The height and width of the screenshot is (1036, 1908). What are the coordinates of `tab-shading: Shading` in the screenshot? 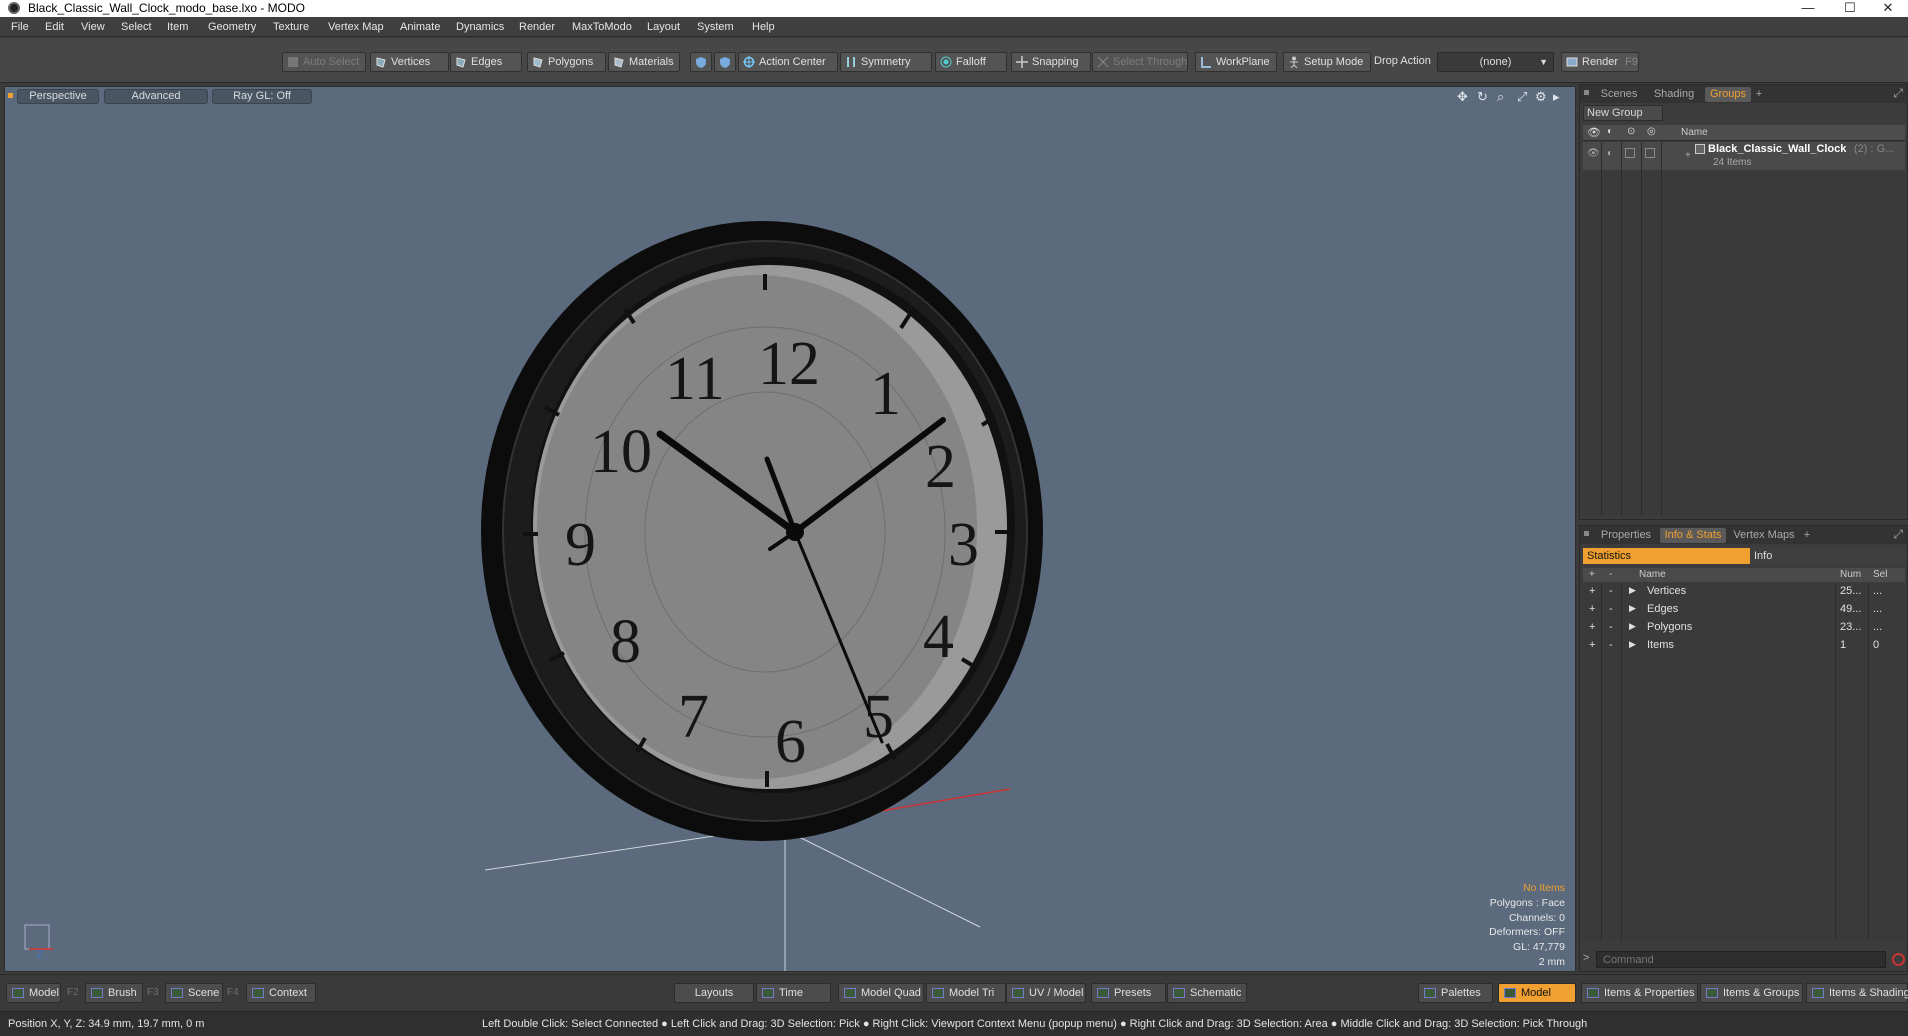 It's located at (1674, 94).